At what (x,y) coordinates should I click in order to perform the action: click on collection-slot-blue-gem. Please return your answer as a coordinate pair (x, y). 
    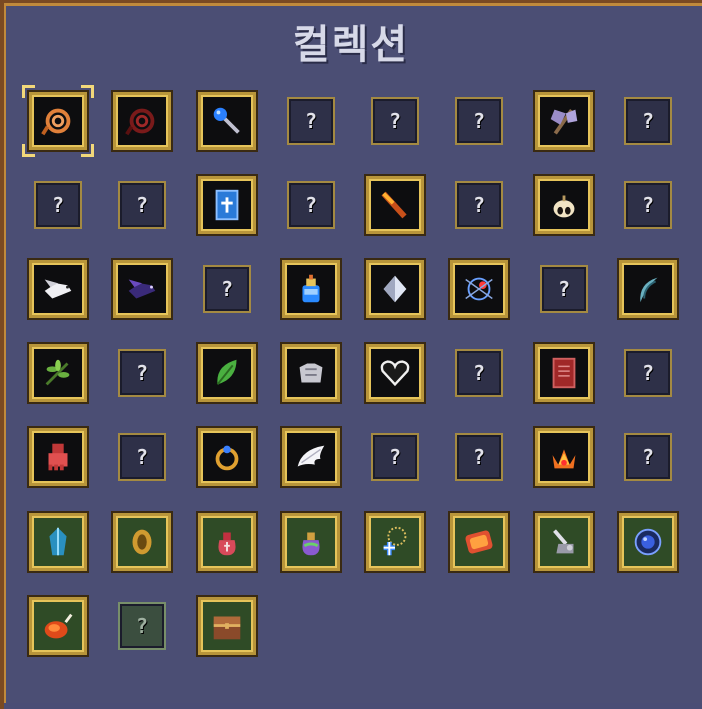
    Looking at the image, I should click on (58, 542).